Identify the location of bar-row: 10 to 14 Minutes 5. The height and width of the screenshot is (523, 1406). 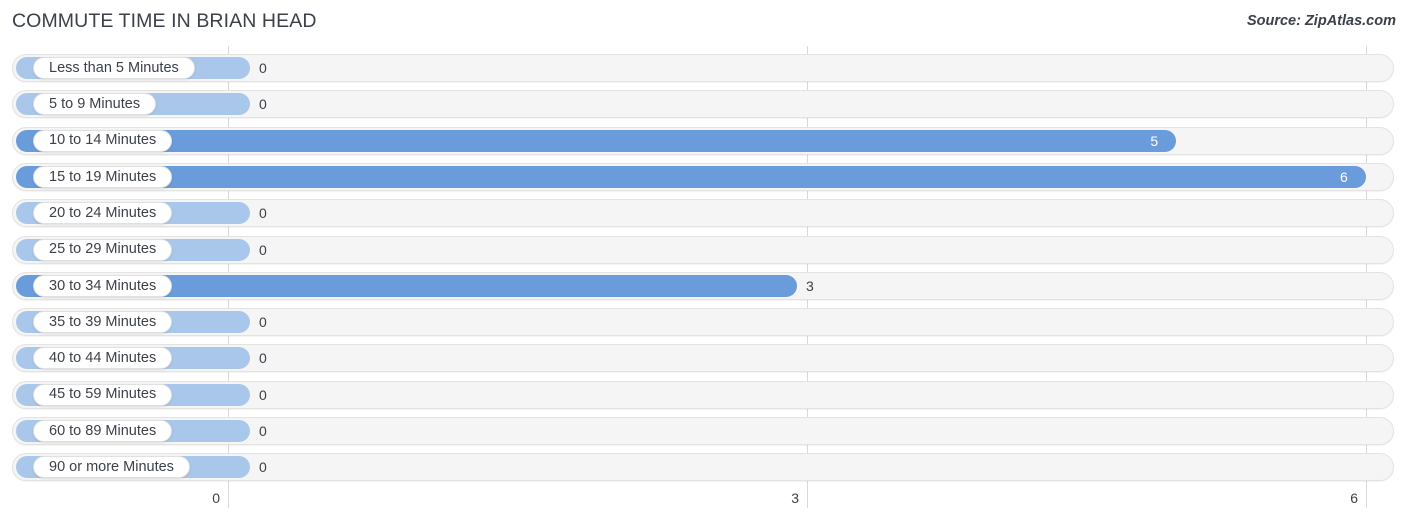
(703, 140).